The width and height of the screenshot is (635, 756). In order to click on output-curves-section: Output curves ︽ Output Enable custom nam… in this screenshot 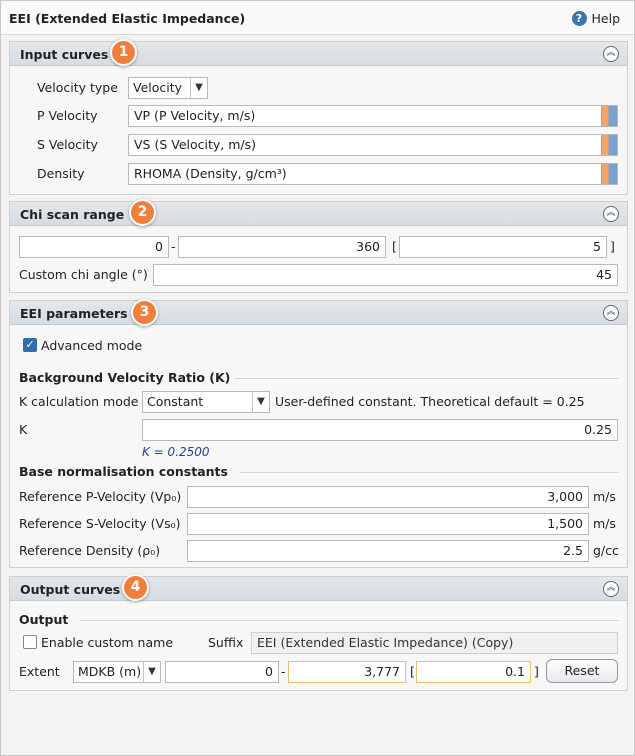, I will do `click(318, 633)`.